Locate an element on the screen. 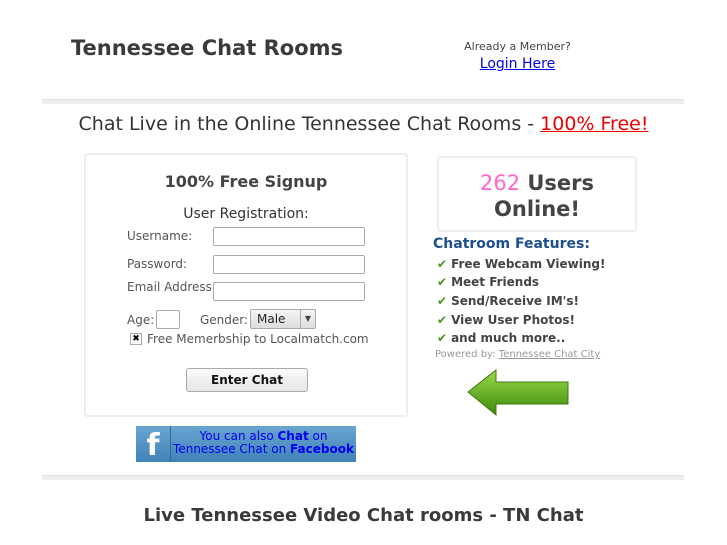  gender-label: Gender: is located at coordinates (224, 320).